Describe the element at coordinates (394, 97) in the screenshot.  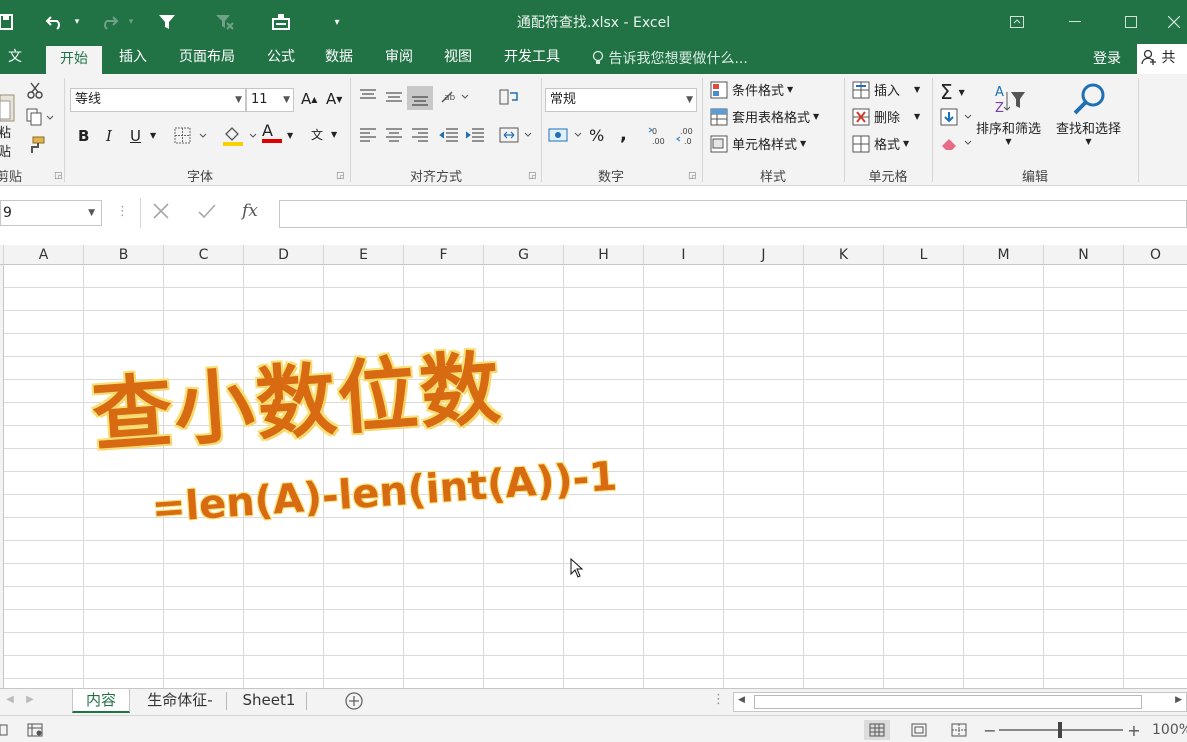
I see `align-middle-icon` at that location.